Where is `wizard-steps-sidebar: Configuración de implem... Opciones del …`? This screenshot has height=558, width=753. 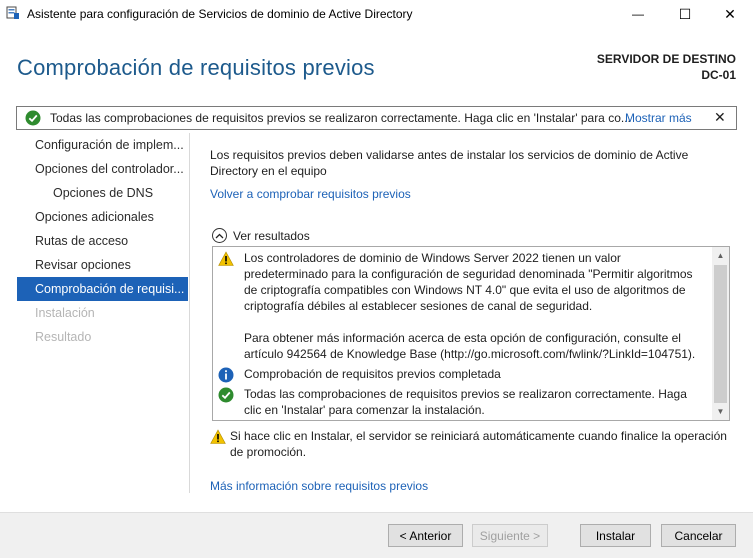 wizard-steps-sidebar: Configuración de implem... Opciones del … is located at coordinates (102, 241).